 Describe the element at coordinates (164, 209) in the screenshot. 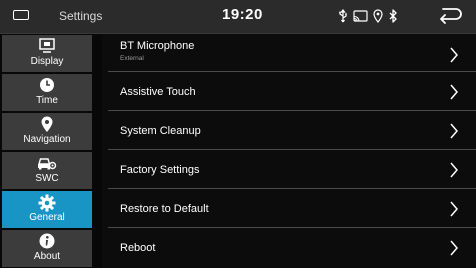

I see `setting-label: Restore to Default` at that location.